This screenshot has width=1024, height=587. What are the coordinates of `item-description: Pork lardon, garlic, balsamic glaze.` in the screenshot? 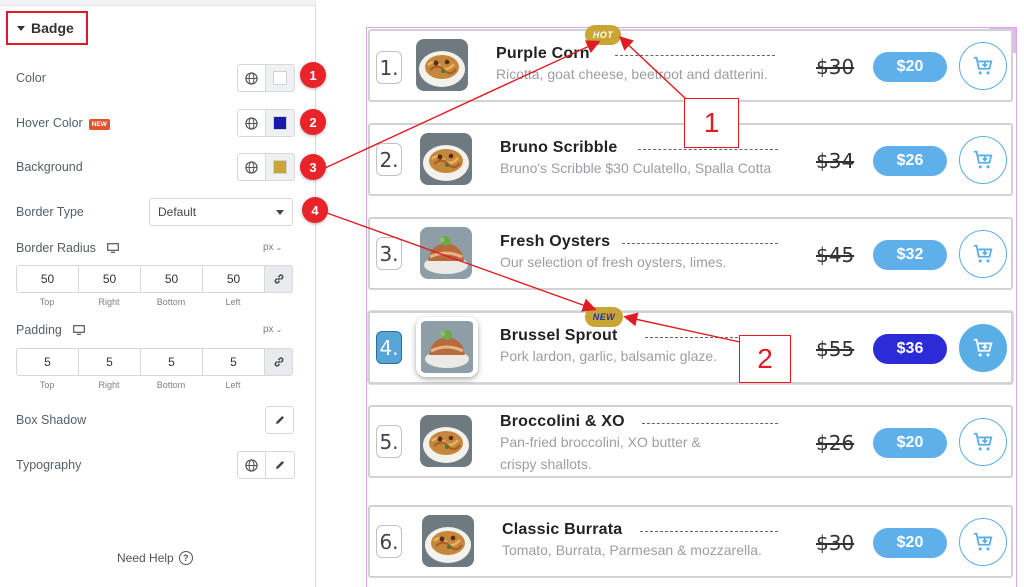 It's located at (609, 356).